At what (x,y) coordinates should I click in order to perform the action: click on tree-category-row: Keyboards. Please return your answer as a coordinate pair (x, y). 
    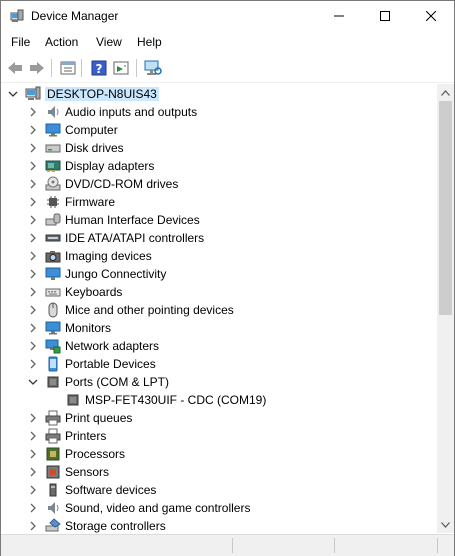
    Looking at the image, I should click on (218, 292).